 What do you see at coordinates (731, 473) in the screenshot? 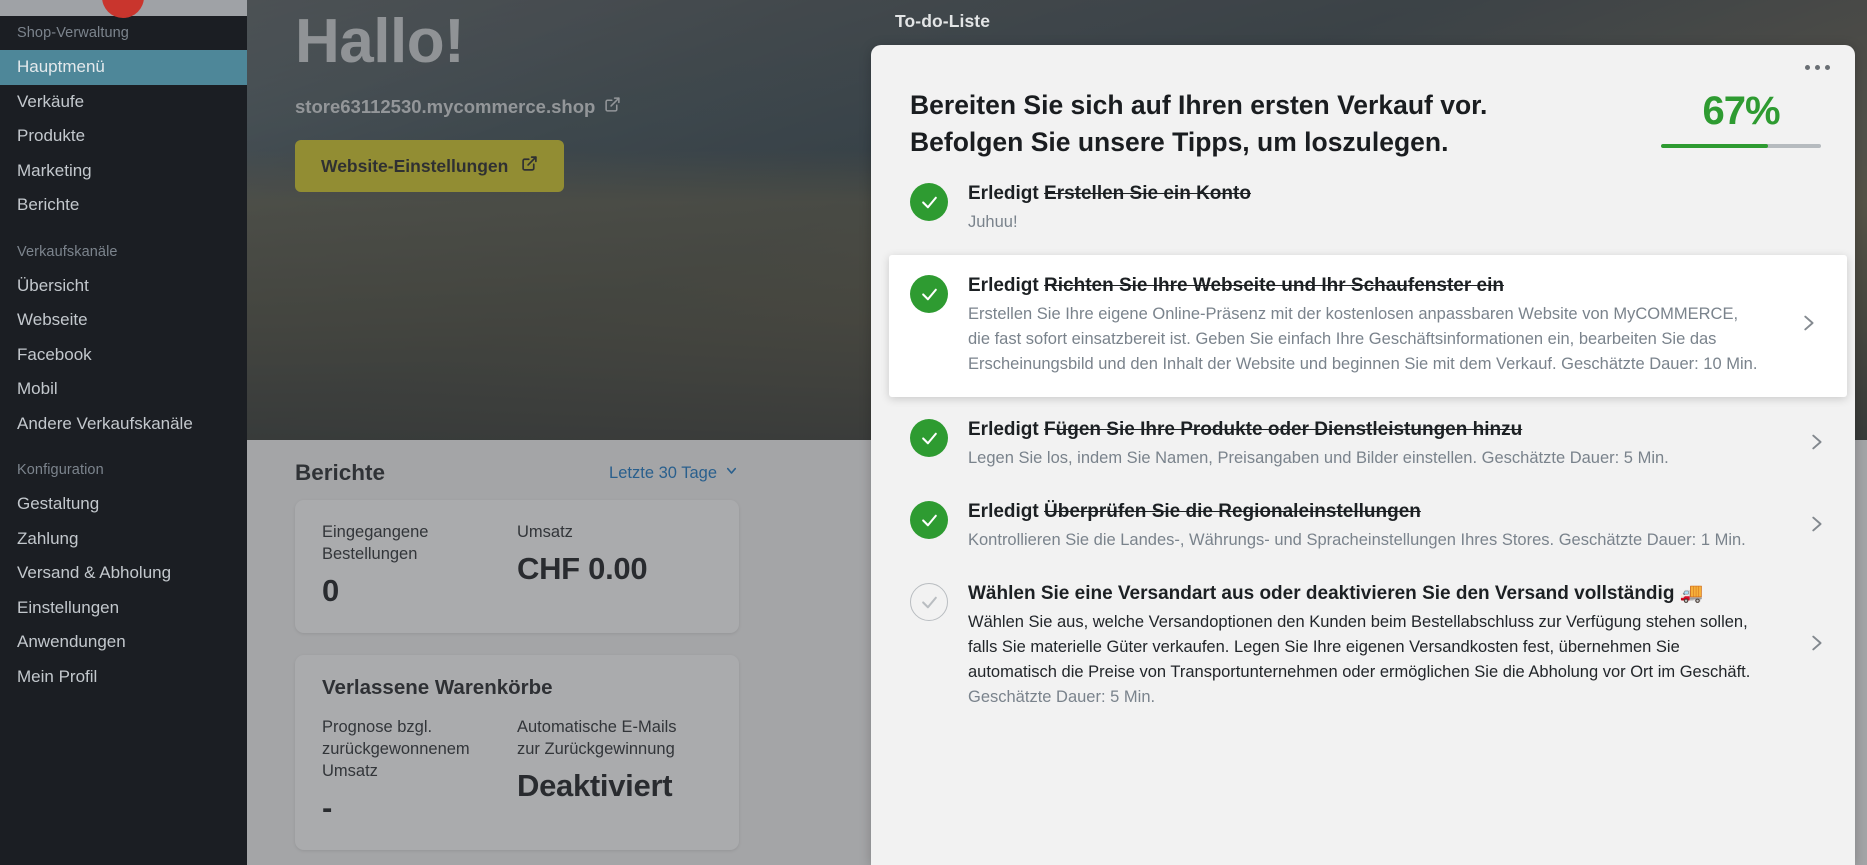
I see `chevron-down-icon` at bounding box center [731, 473].